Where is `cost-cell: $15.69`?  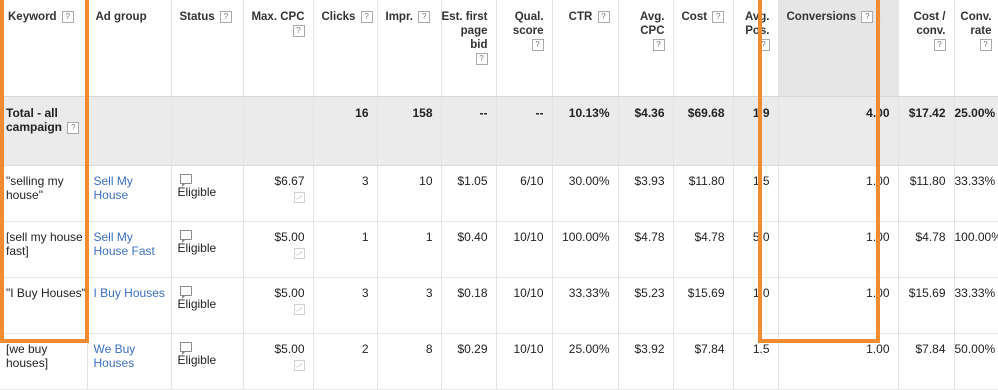
cost-cell: $15.69 is located at coordinates (703, 305).